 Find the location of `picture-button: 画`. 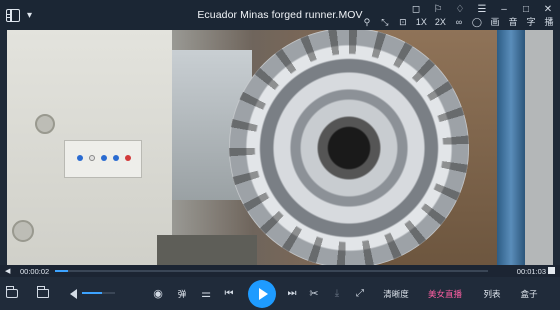

picture-button: 画 is located at coordinates (495, 22).